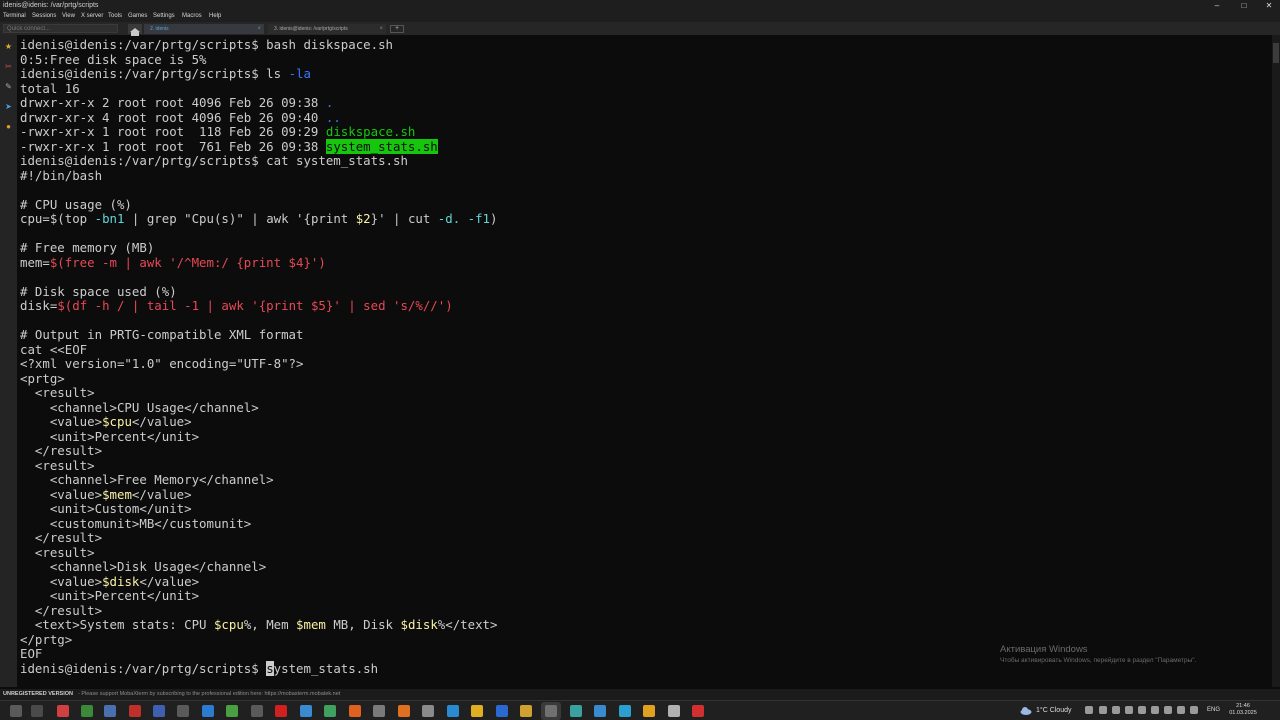 The height and width of the screenshot is (720, 1280). I want to click on menu-settings: Settings, so click(164, 16).